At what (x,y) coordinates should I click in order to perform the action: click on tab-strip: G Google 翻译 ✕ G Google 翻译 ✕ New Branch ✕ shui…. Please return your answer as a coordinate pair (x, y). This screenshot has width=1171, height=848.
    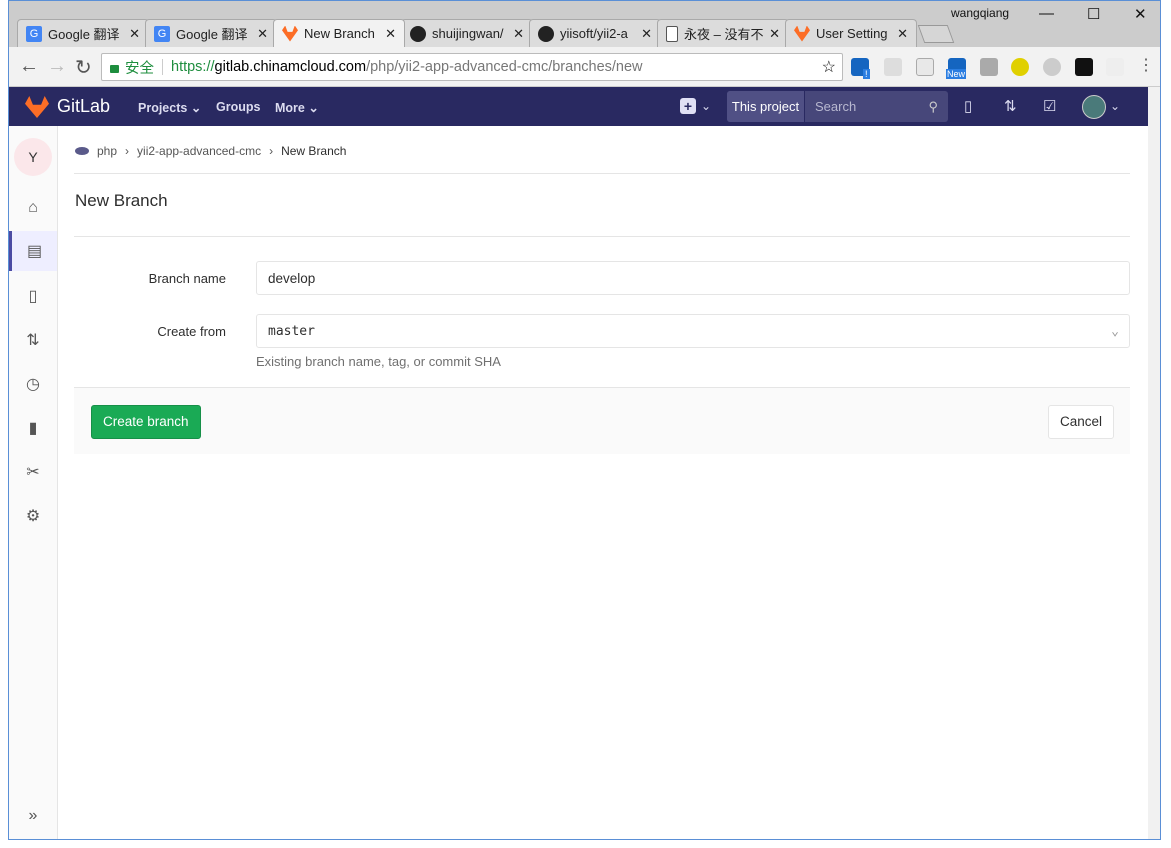
    Looking at the image, I should click on (486, 33).